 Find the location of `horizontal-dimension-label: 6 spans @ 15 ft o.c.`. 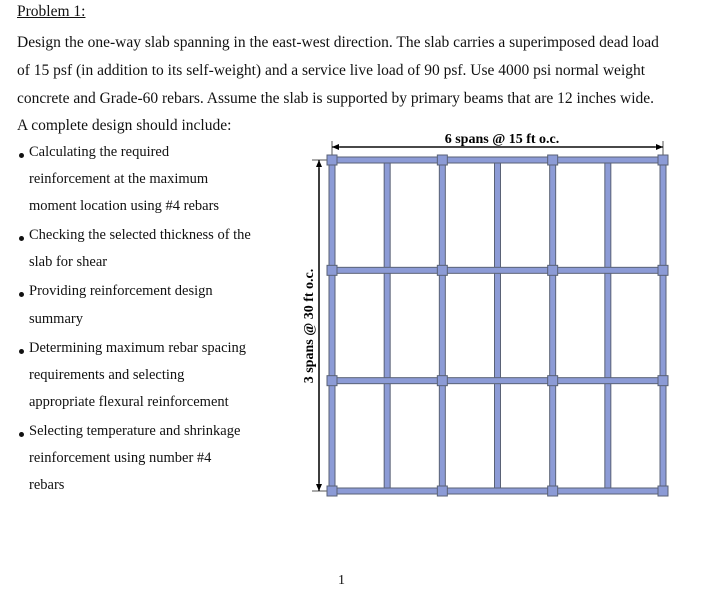

horizontal-dimension-label: 6 spans @ 15 ft o.c. is located at coordinates (502, 139).